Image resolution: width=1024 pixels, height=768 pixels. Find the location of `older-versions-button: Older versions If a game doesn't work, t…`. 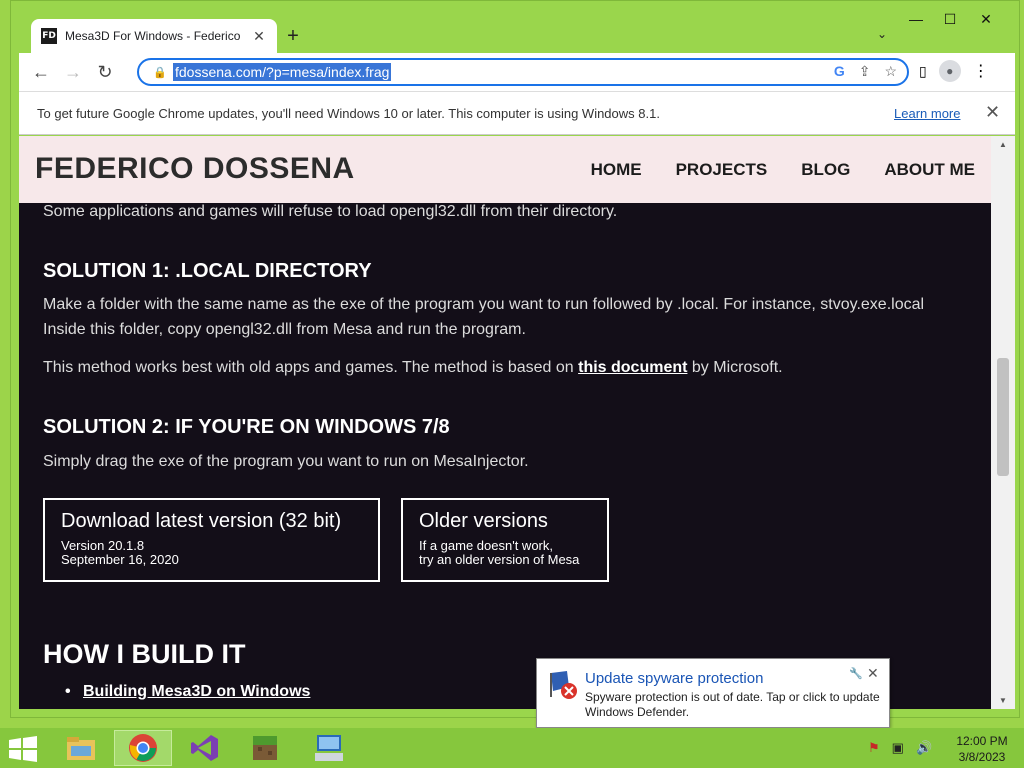

older-versions-button: Older versions If a game doesn't work, t… is located at coordinates (505, 540).